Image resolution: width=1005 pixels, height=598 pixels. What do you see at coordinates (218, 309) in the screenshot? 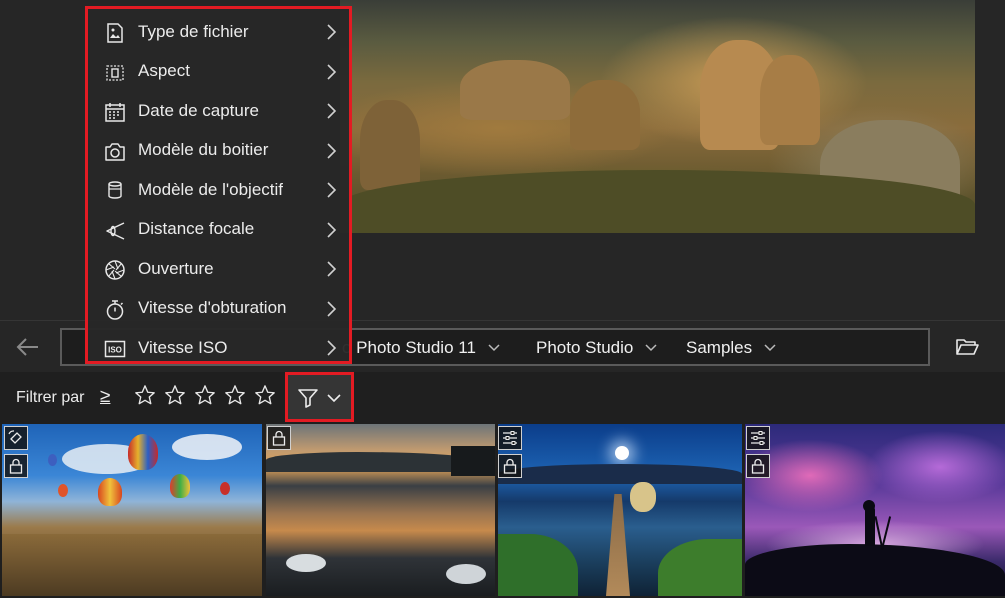
I see `menu-item-shutter-speed: Vitesse d'obturation` at bounding box center [218, 309].